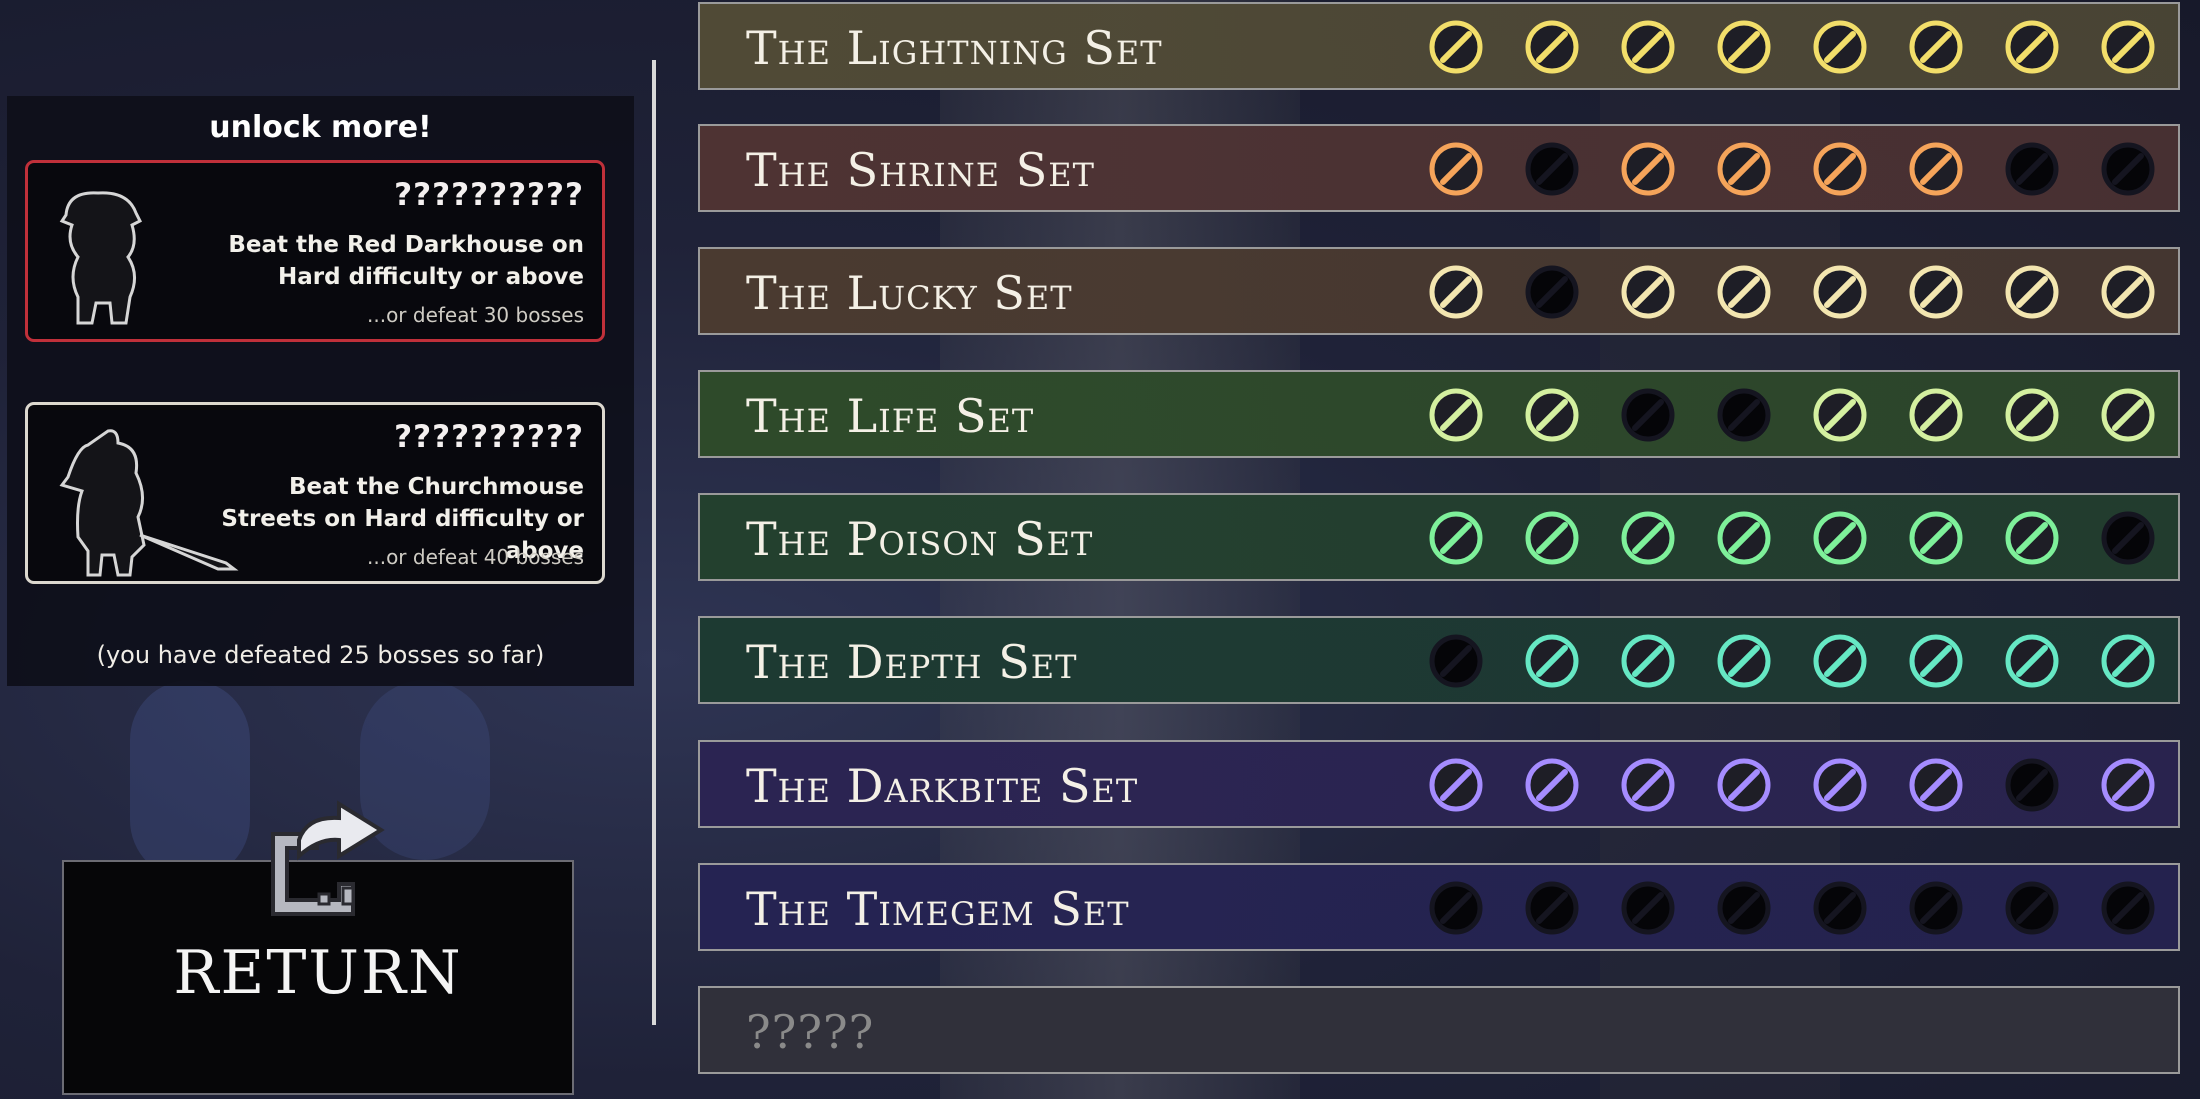 This screenshot has height=1099, width=2200. Describe the element at coordinates (320, 127) in the screenshot. I see `unlock-title: unlock more!` at that location.